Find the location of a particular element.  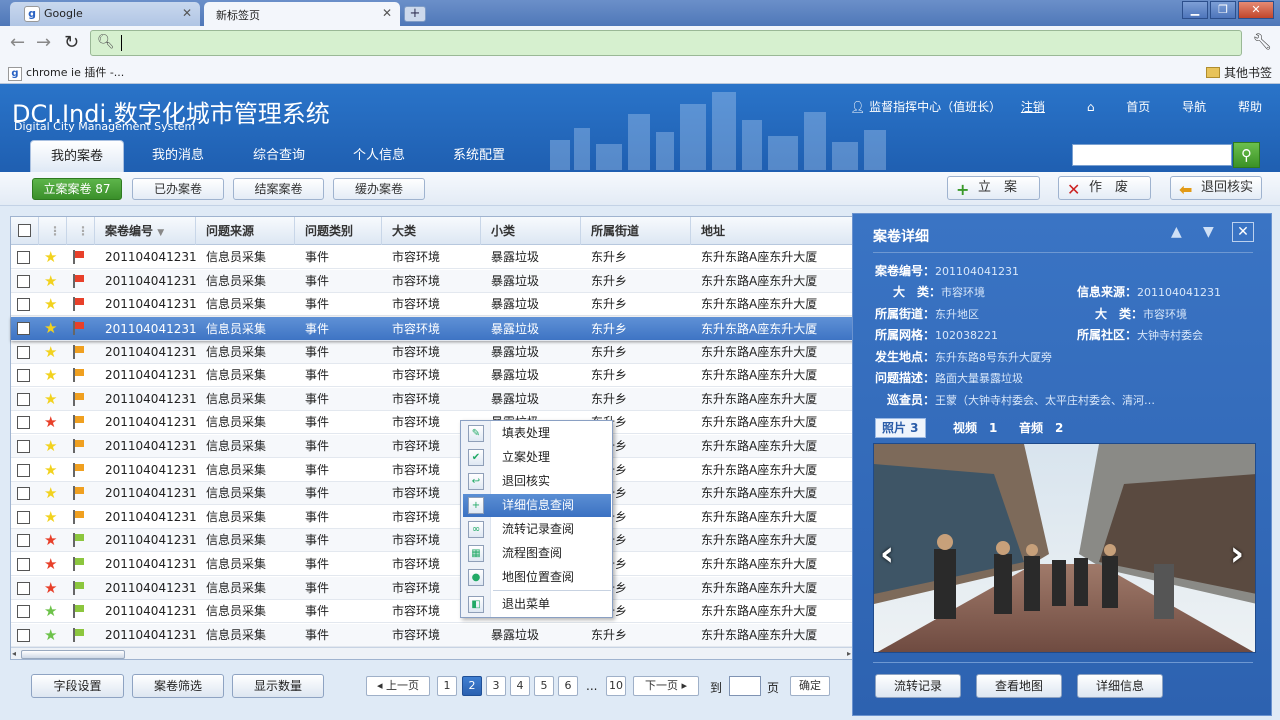

scroll-right-icon: ▸ is located at coordinates (849, 653).